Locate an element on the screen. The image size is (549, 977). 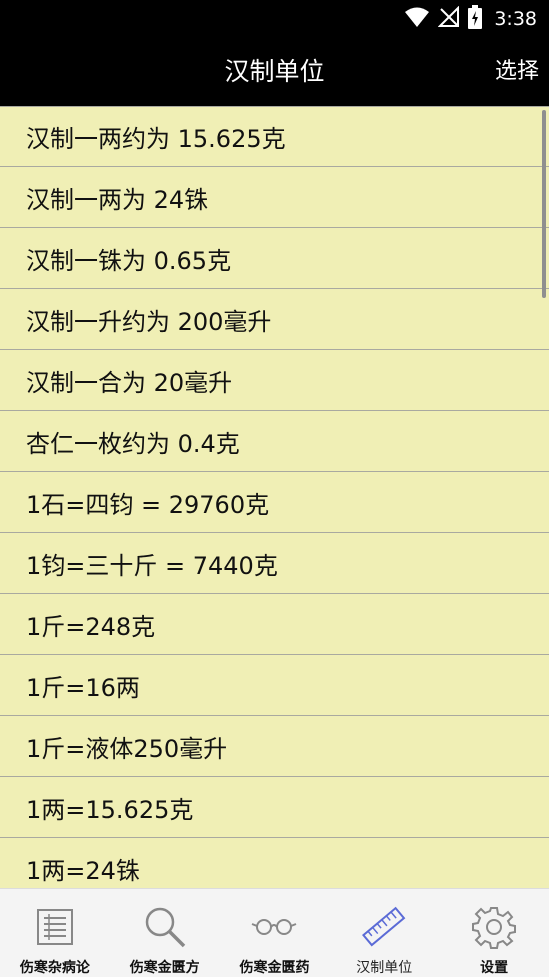
nav-item-shanghan-jingui-fang: 伤寒金匮方 is located at coordinates (165, 933).